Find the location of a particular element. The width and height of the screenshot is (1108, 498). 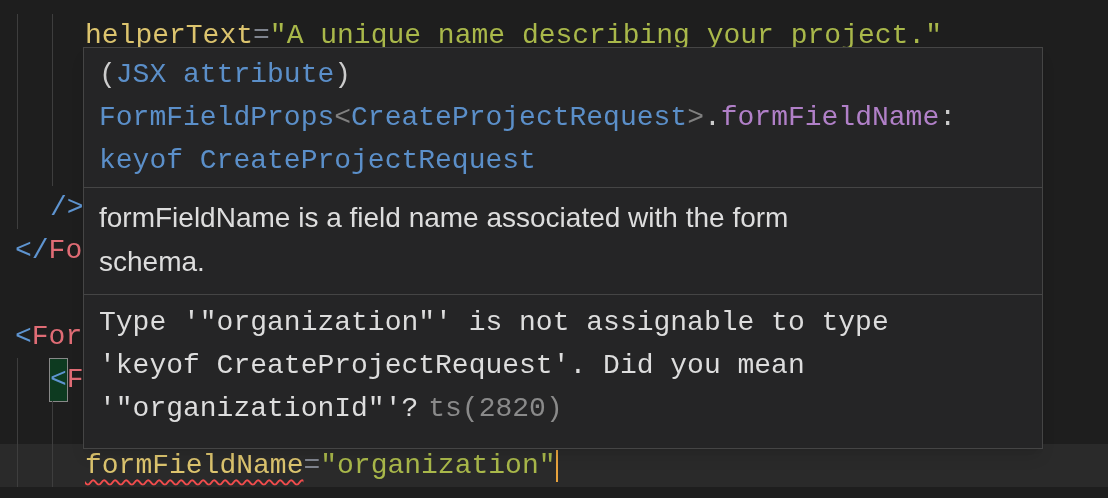

attribute-name: formFieldName is located at coordinates (194, 465).